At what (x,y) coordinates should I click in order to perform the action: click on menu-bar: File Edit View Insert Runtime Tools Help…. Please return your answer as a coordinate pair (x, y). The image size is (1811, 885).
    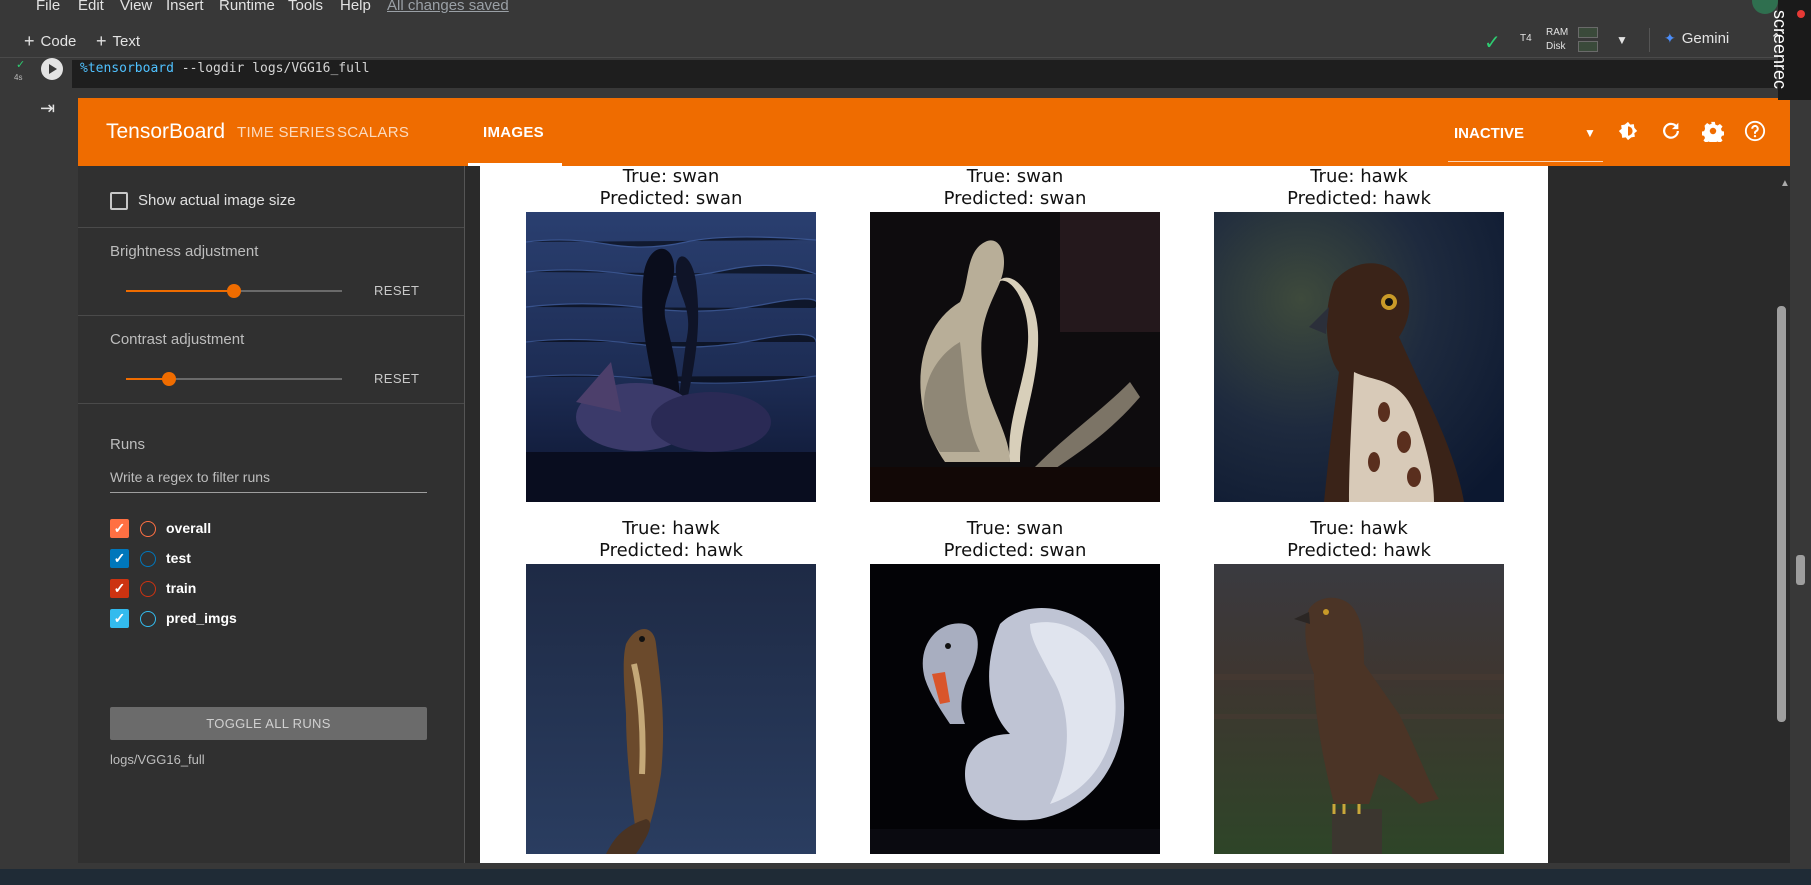
    Looking at the image, I should click on (905, 8).